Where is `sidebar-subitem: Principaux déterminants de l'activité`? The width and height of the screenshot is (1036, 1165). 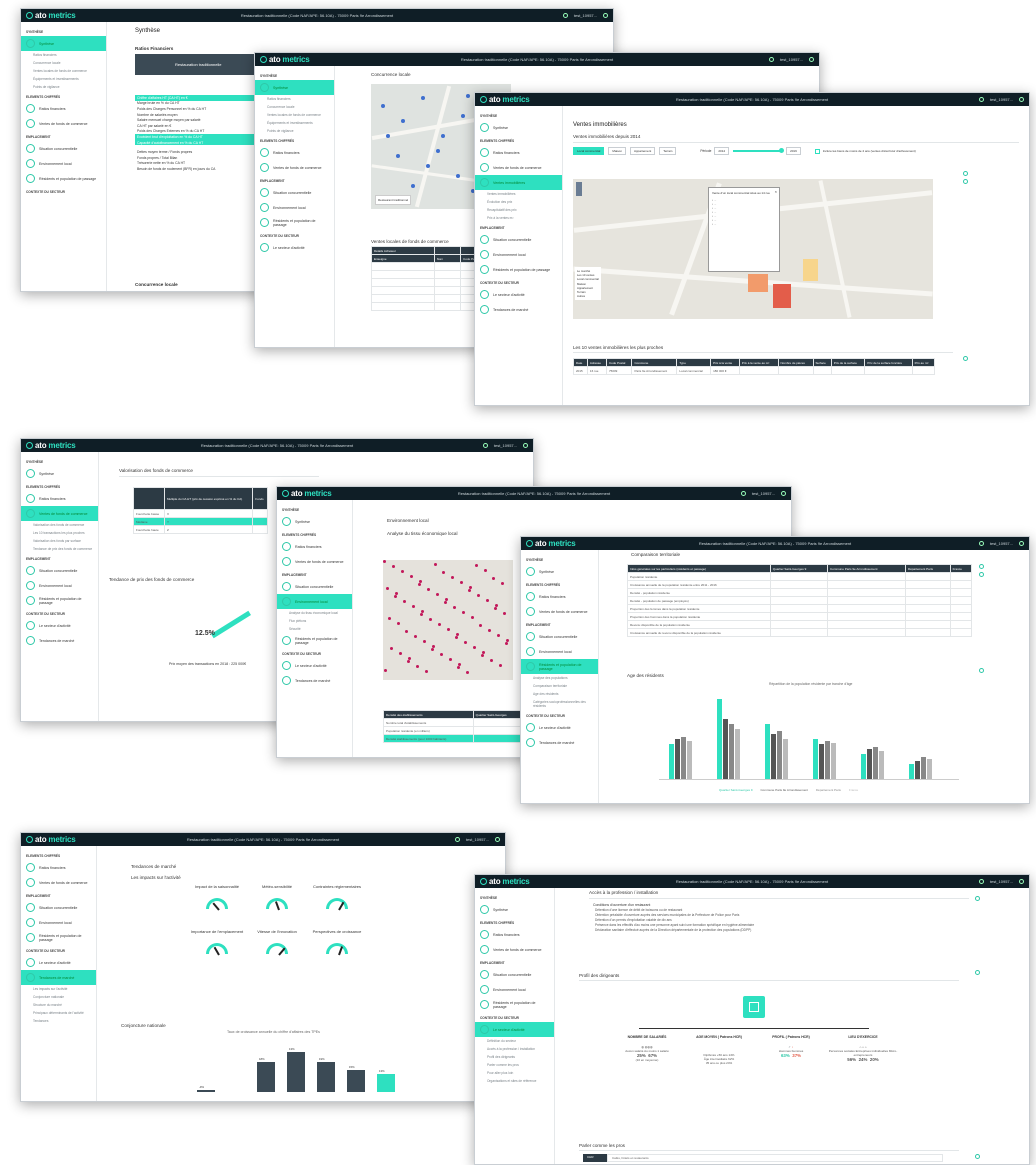 sidebar-subitem: Principaux déterminants de l'activité is located at coordinates (58, 1013).